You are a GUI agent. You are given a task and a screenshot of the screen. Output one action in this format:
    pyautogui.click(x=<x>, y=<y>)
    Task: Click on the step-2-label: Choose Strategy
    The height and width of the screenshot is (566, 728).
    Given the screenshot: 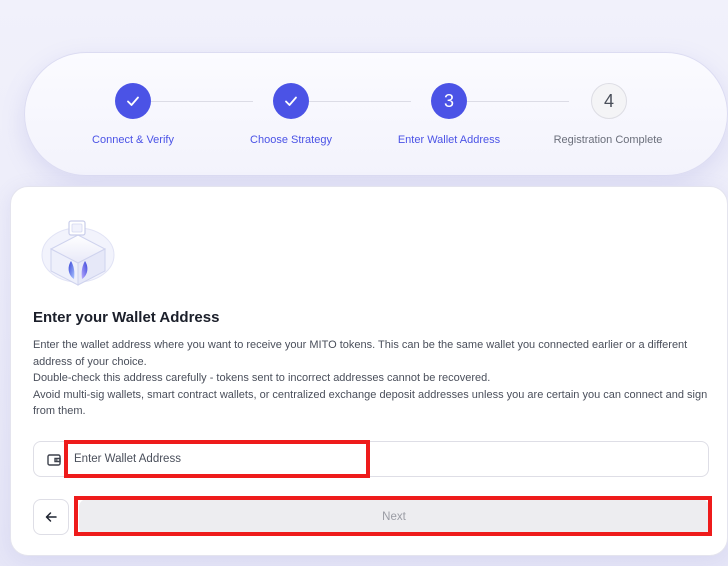 What is the action you would take?
    pyautogui.click(x=291, y=140)
    